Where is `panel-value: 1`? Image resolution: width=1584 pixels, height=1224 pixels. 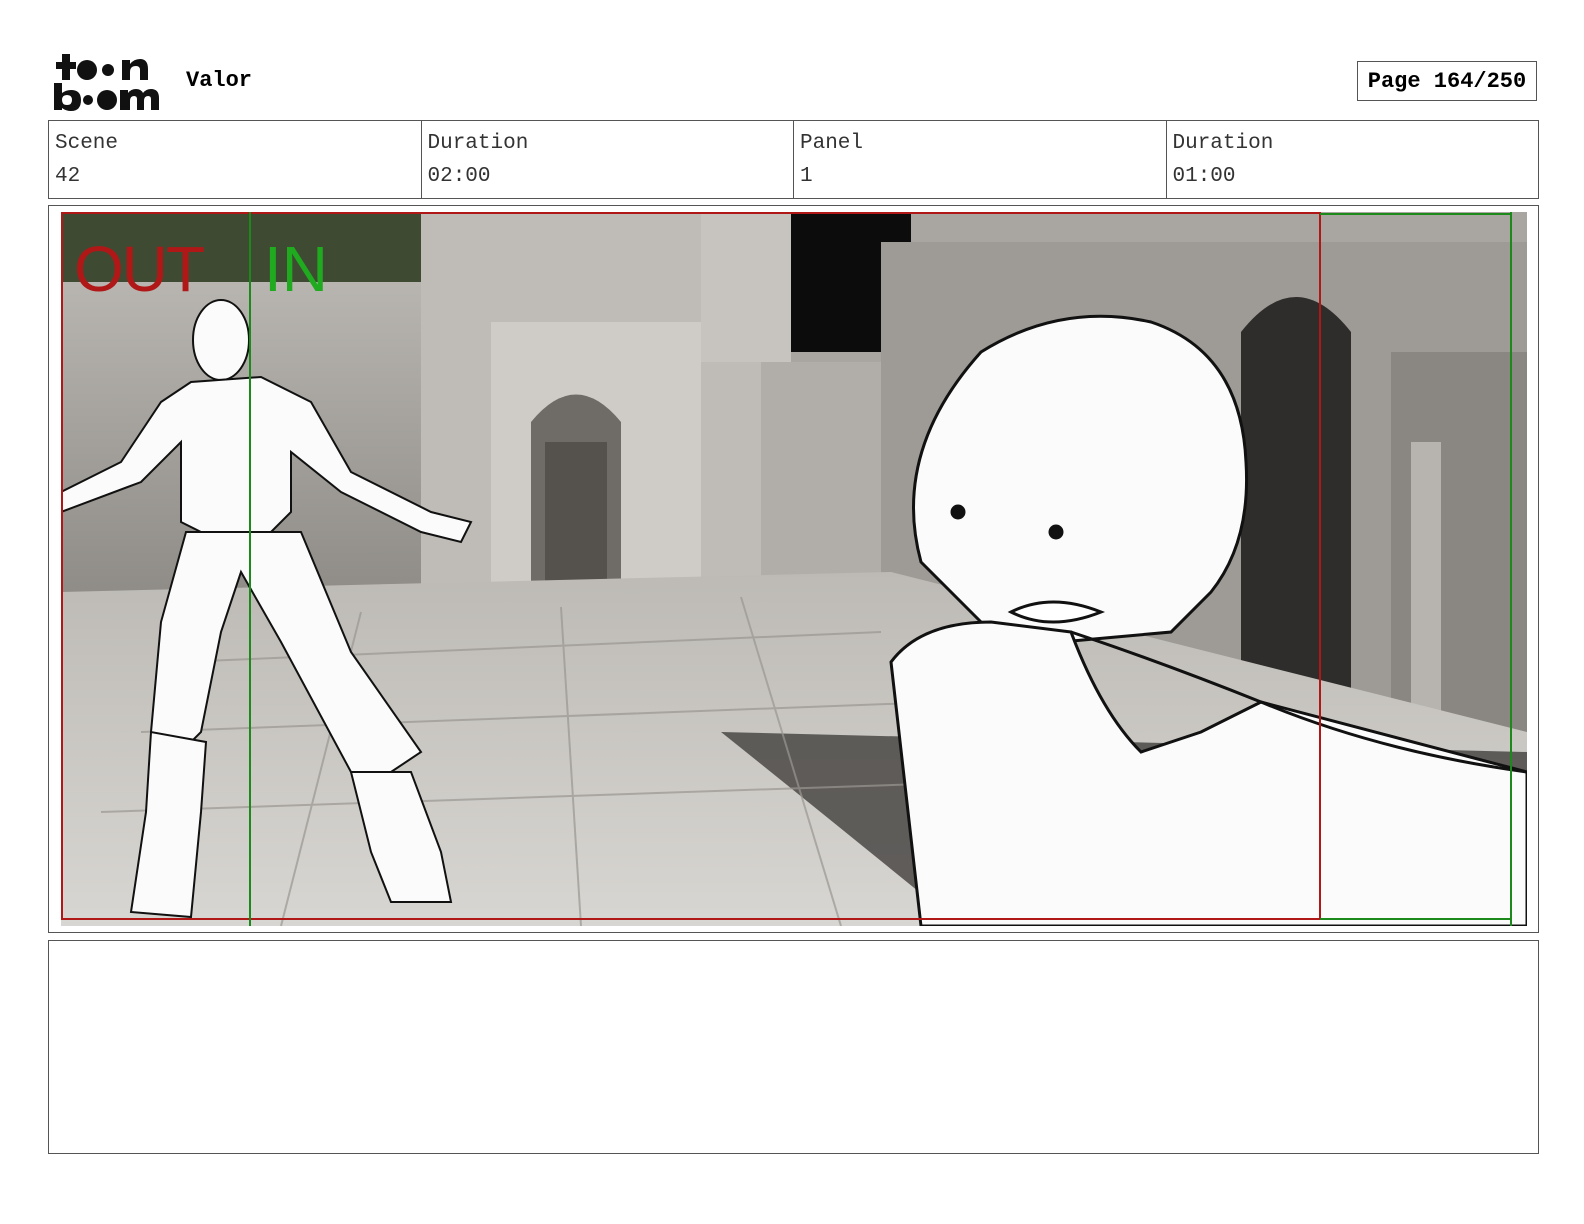 panel-value: 1 is located at coordinates (806, 176).